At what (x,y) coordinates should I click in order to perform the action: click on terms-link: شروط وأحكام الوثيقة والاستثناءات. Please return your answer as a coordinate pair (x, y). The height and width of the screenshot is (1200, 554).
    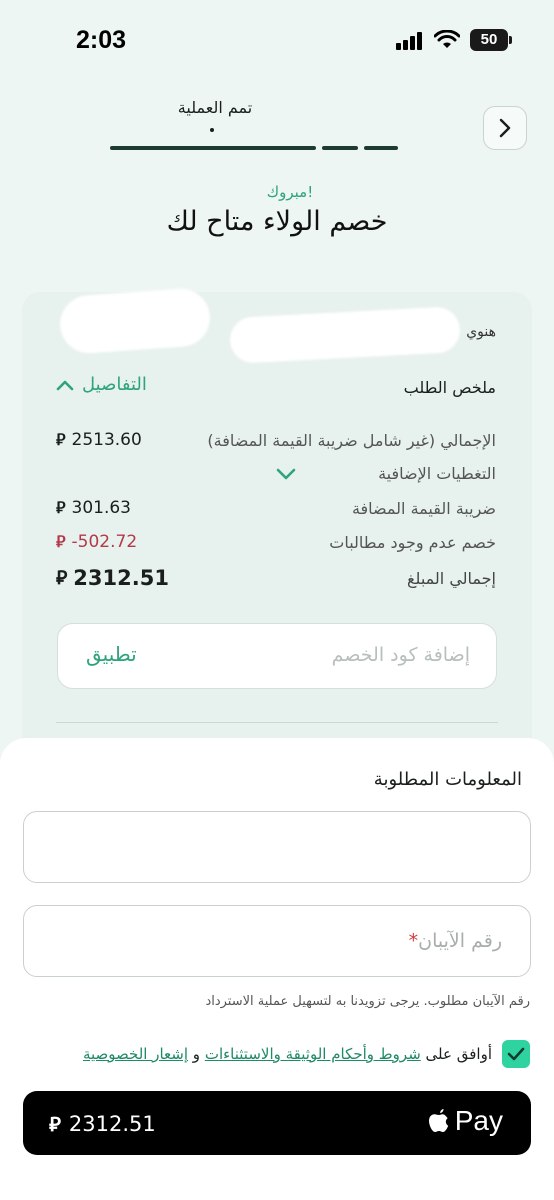
    Looking at the image, I should click on (313, 1054).